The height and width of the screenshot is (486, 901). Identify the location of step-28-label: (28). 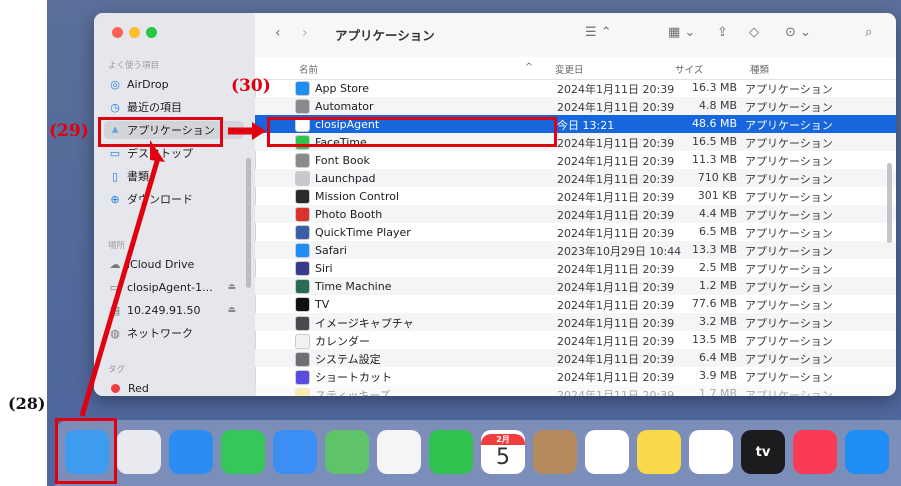
(27, 403).